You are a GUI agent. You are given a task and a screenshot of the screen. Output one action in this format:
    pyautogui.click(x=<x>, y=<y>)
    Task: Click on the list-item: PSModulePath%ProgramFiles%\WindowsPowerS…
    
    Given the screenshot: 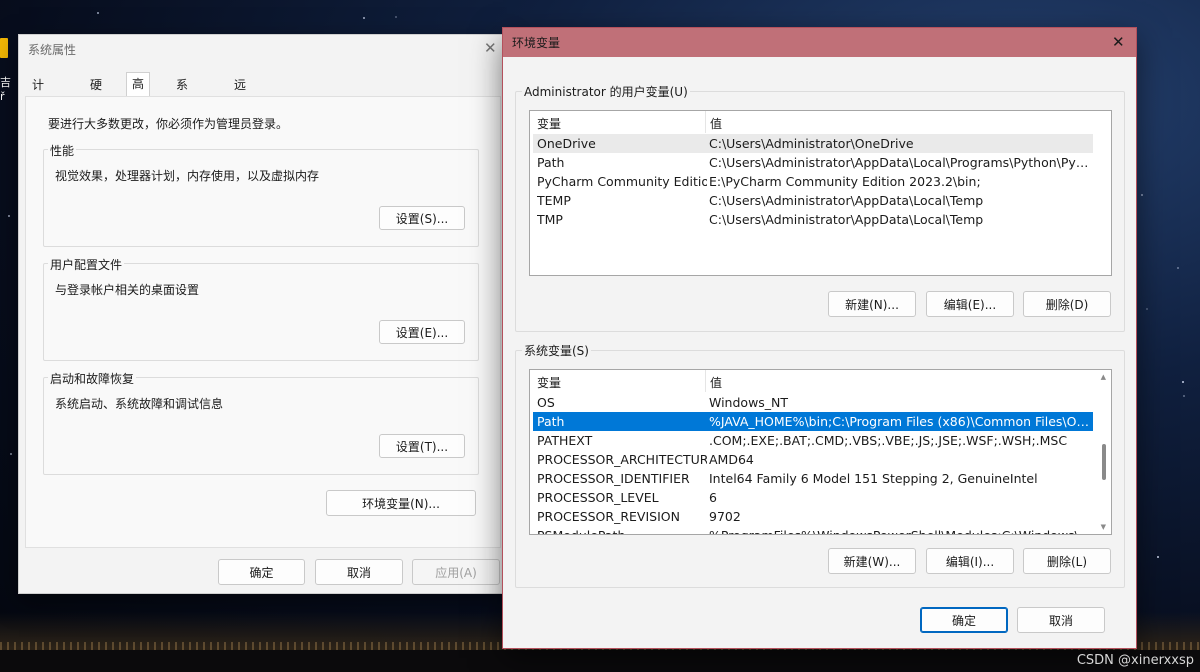 What is the action you would take?
    pyautogui.click(x=813, y=530)
    